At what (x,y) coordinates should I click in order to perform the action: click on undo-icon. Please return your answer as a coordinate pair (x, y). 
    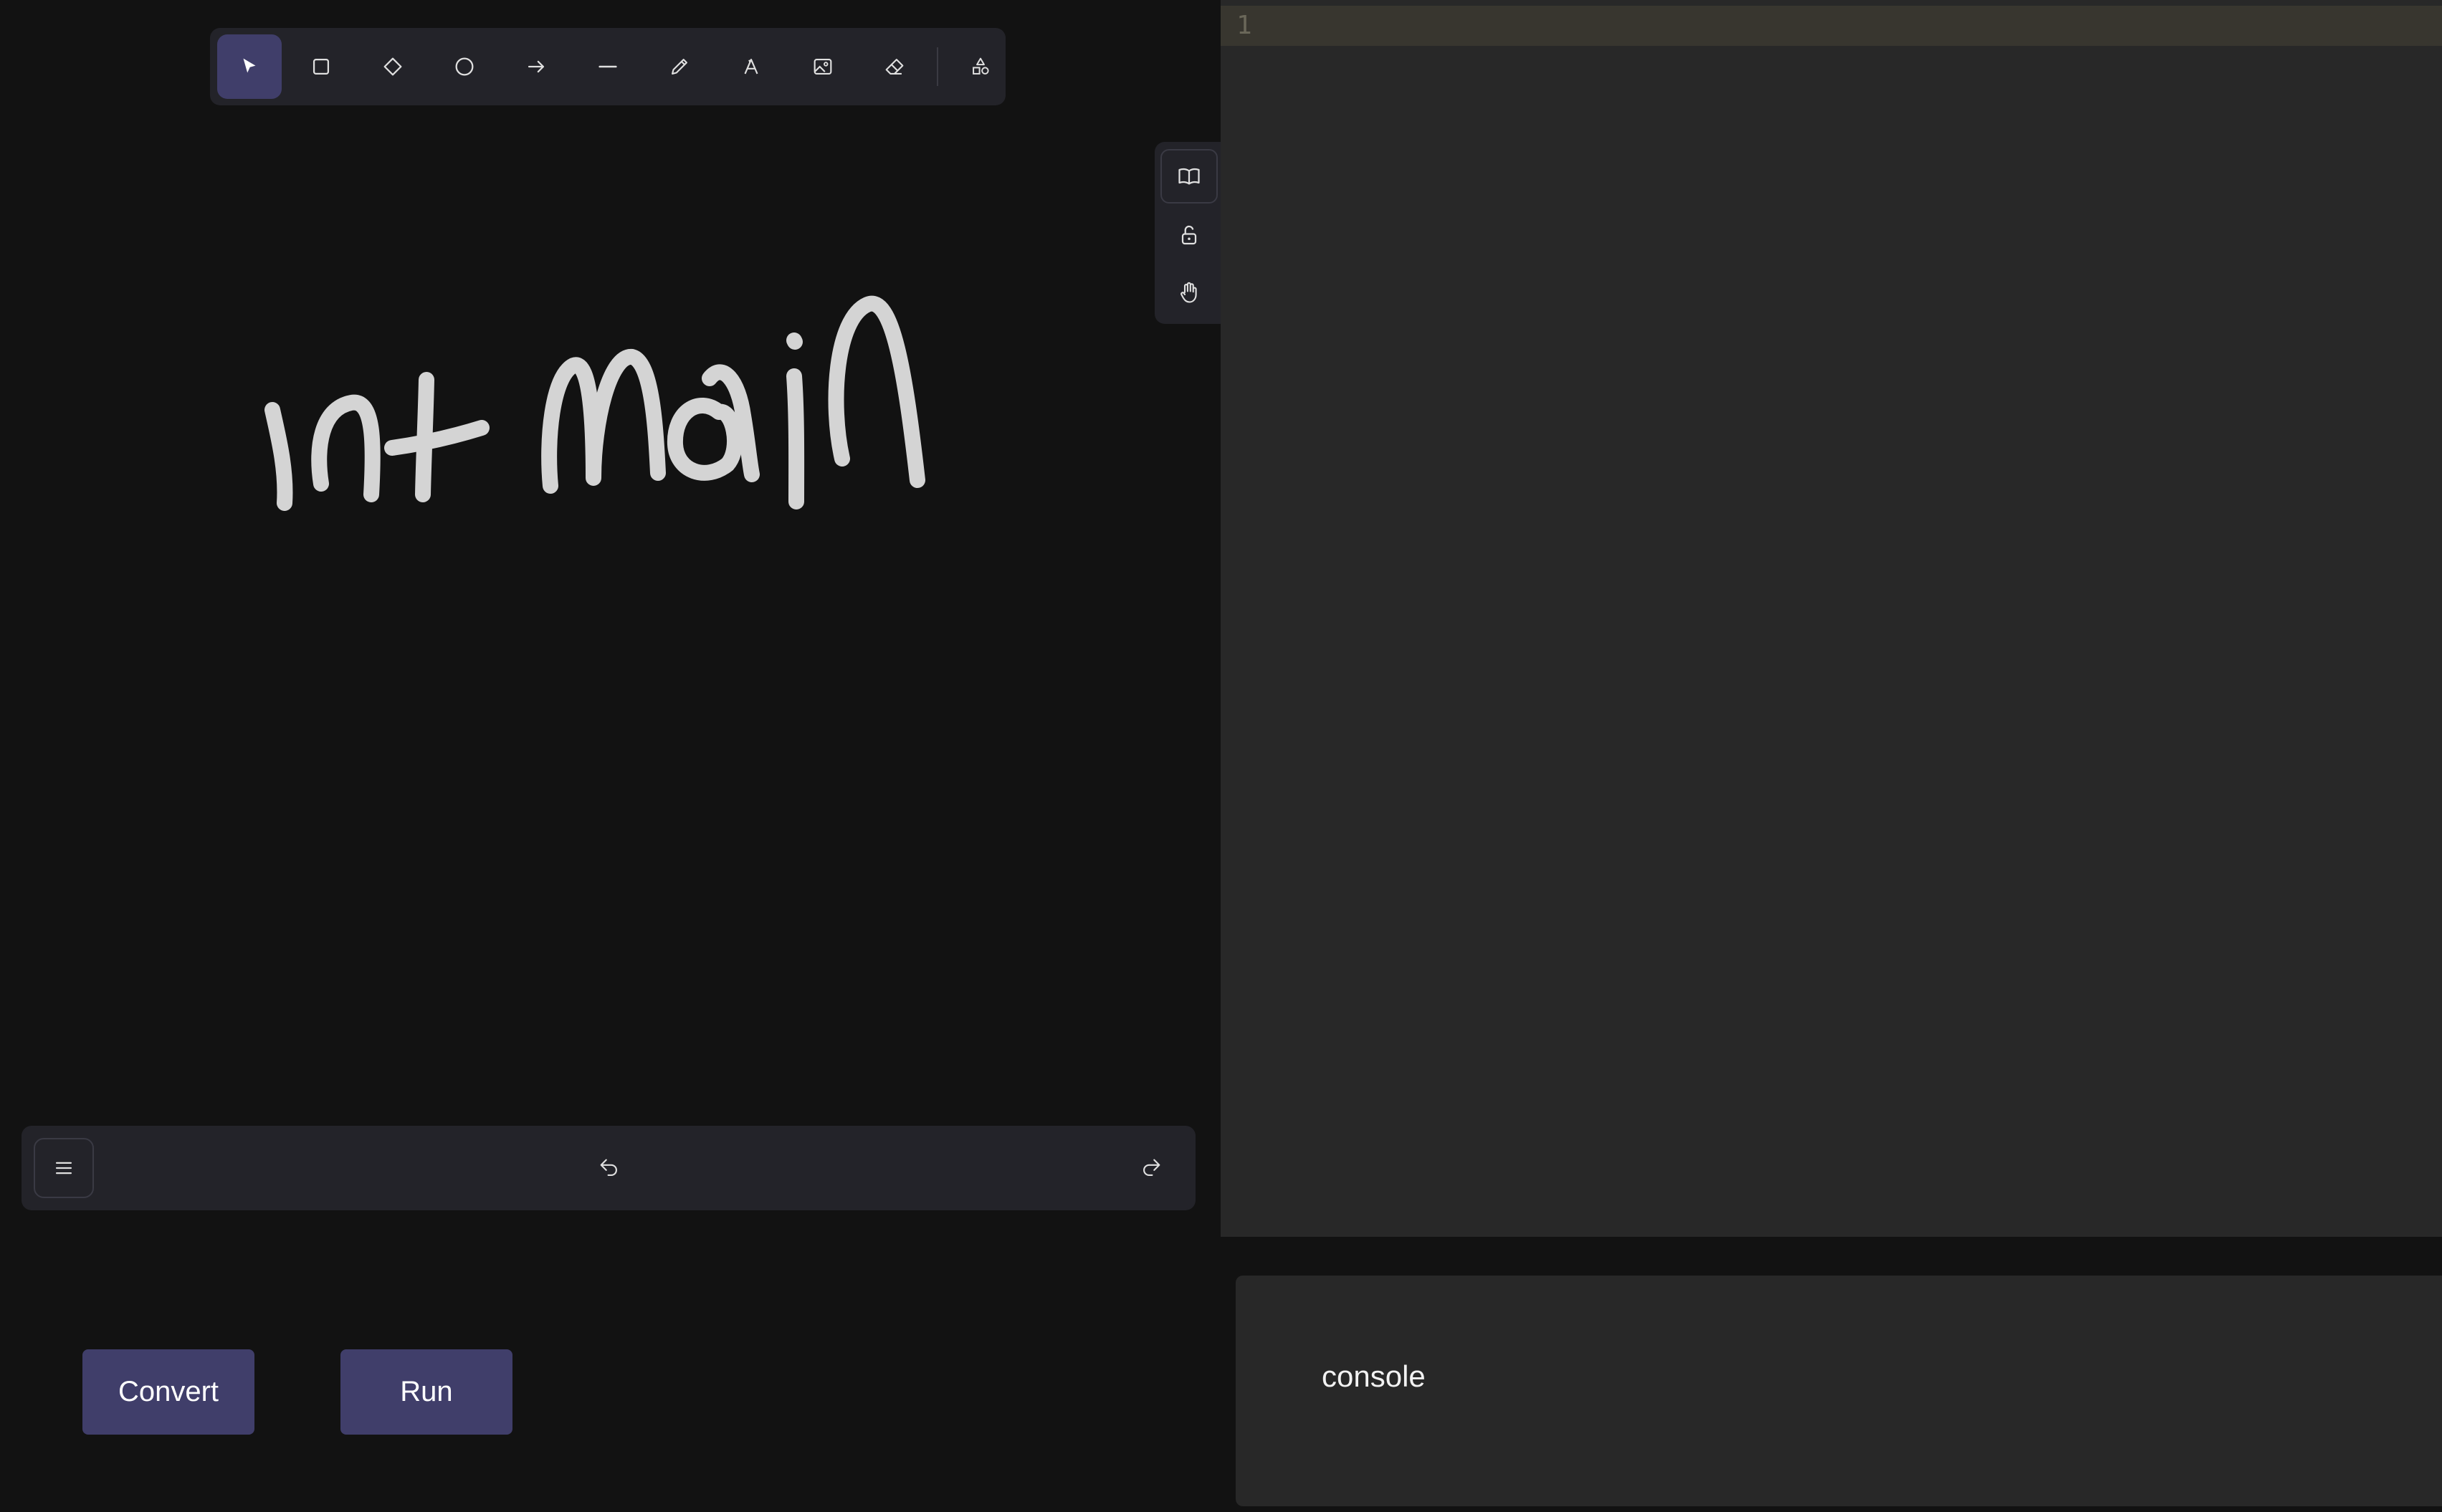
    Looking at the image, I should click on (608, 1167).